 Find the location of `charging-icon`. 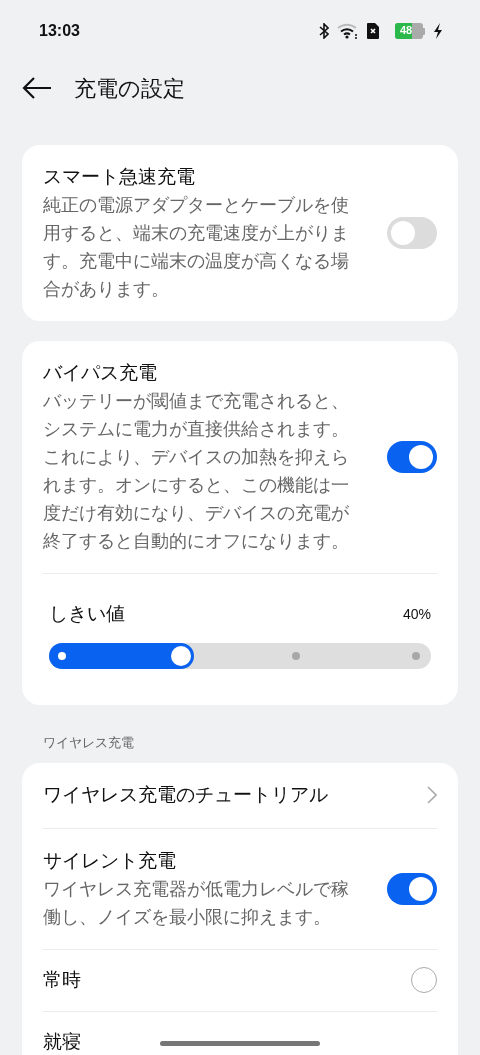

charging-icon is located at coordinates (438, 31).